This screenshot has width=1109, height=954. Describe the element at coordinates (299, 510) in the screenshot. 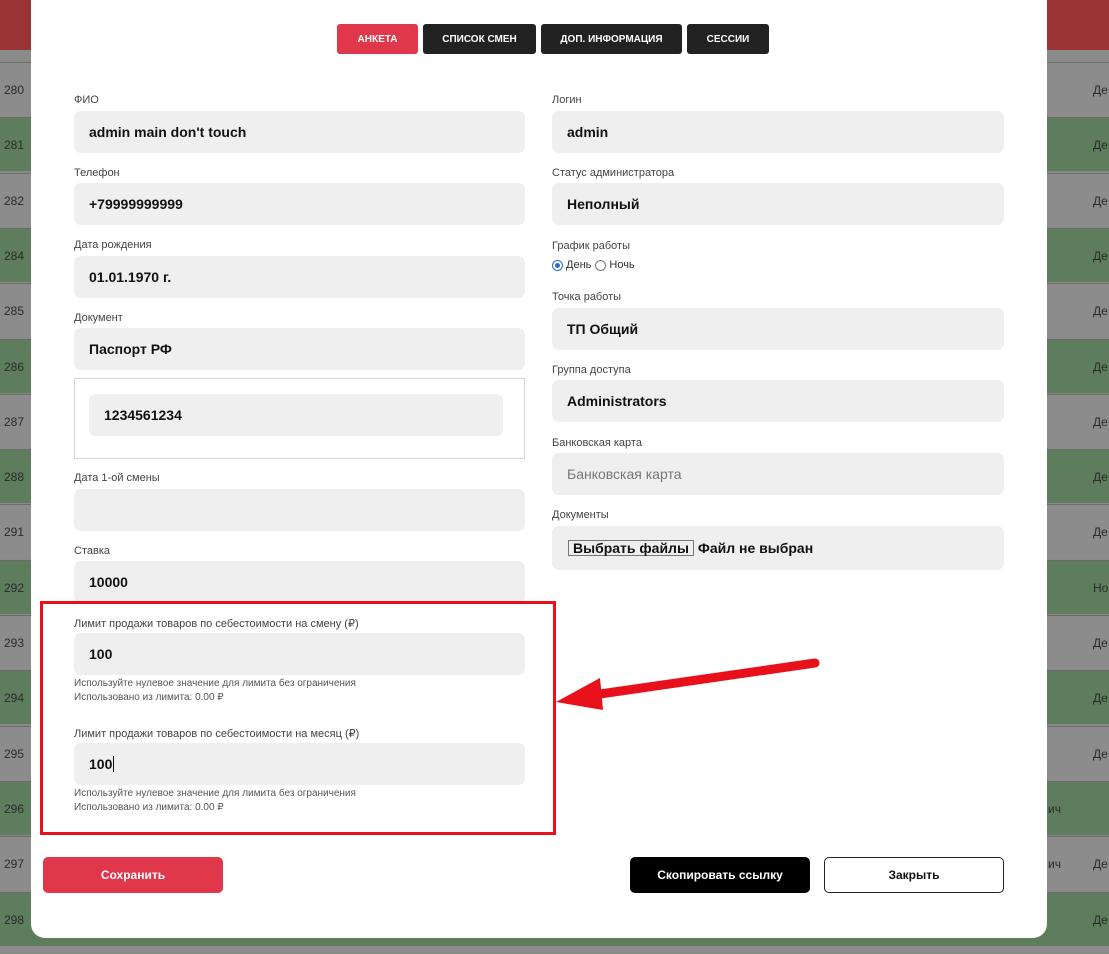

I see `first-shift-field` at that location.